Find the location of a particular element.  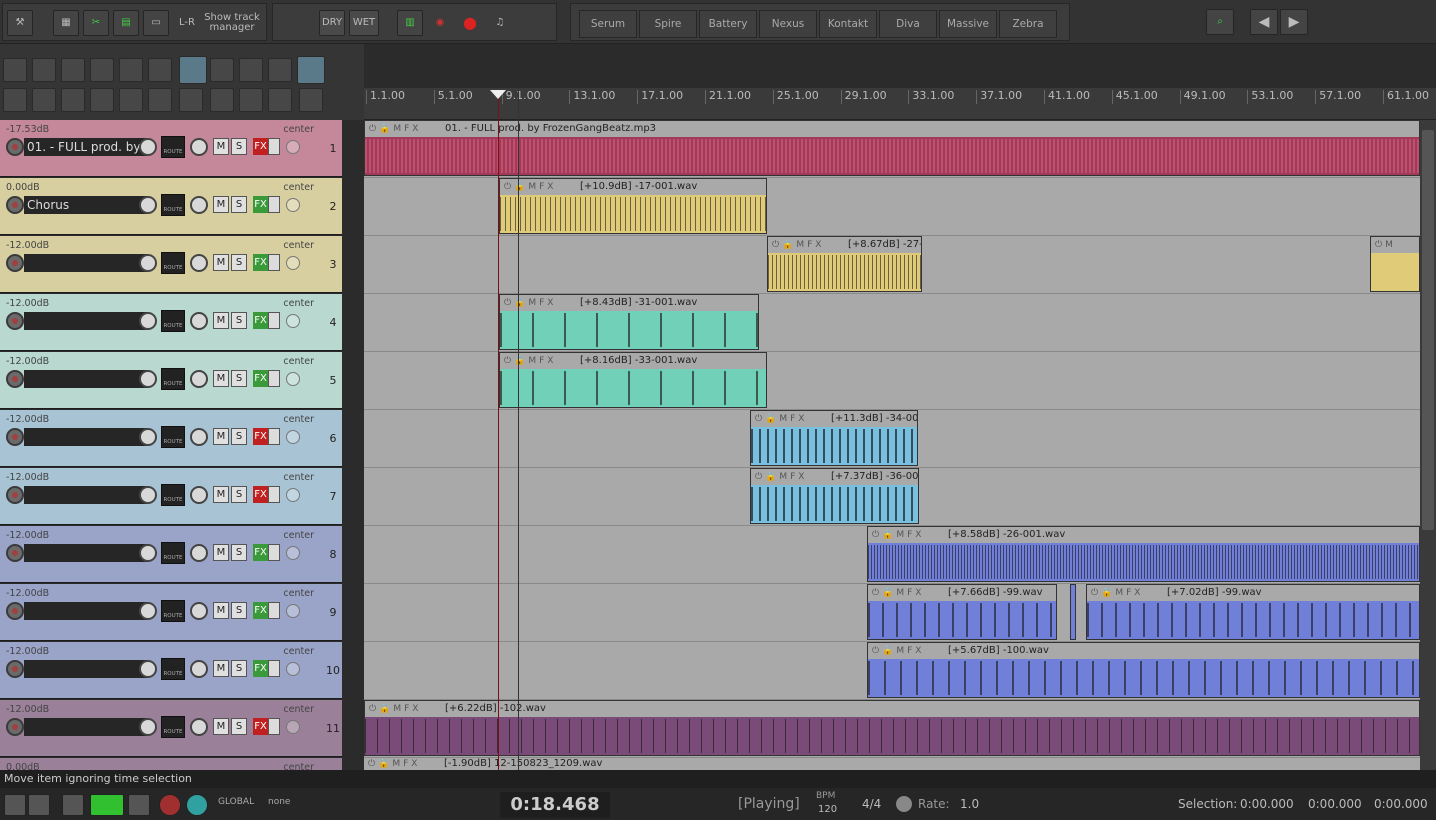

selection-start: 0:00.000 is located at coordinates (1267, 804).